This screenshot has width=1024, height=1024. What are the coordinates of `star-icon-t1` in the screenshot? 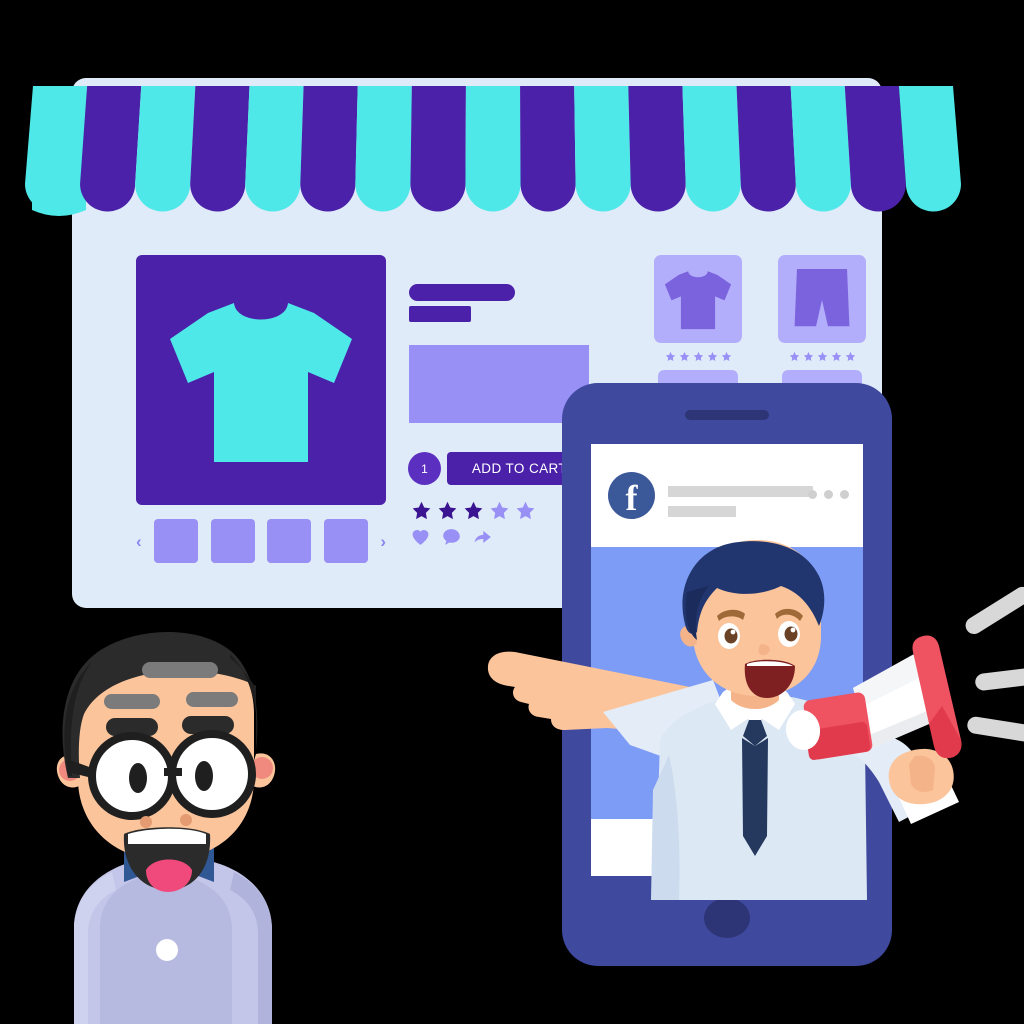 It's located at (794, 356).